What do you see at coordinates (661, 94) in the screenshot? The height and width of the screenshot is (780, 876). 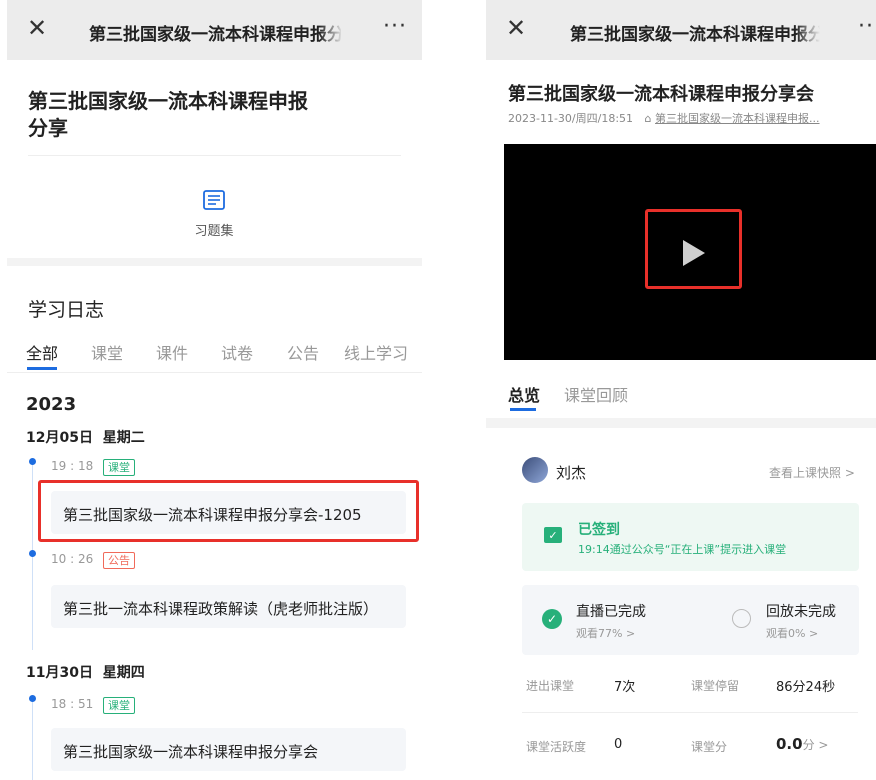 I see `lesson-title: 第三批国家级一流本科课程申报分享会` at bounding box center [661, 94].